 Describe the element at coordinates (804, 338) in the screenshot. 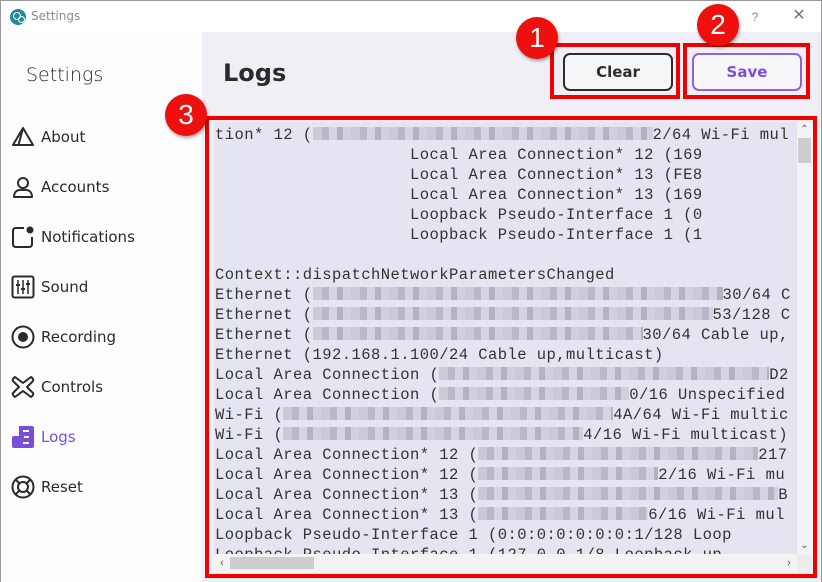

I see `vertical-scrollbar: ⌃ ⌄` at that location.